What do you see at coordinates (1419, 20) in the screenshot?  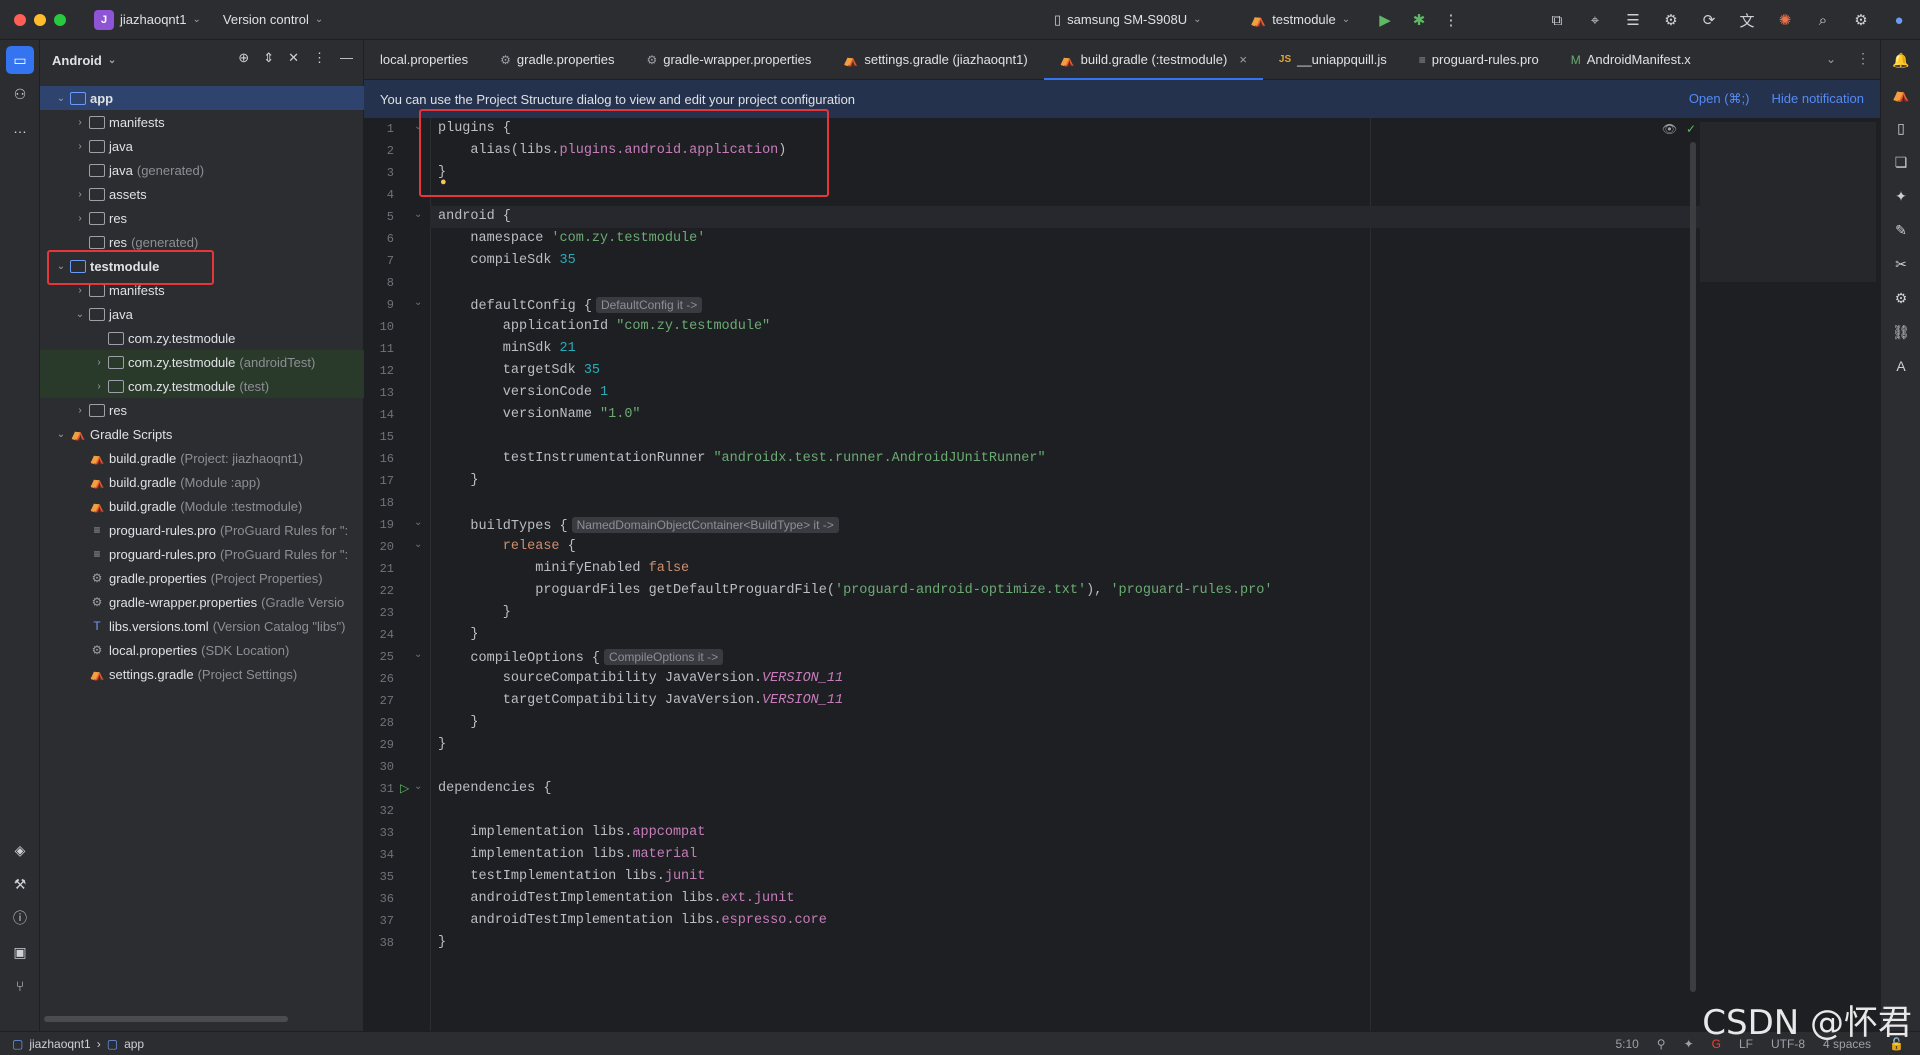 I see `debug-icon: ✱` at bounding box center [1419, 20].